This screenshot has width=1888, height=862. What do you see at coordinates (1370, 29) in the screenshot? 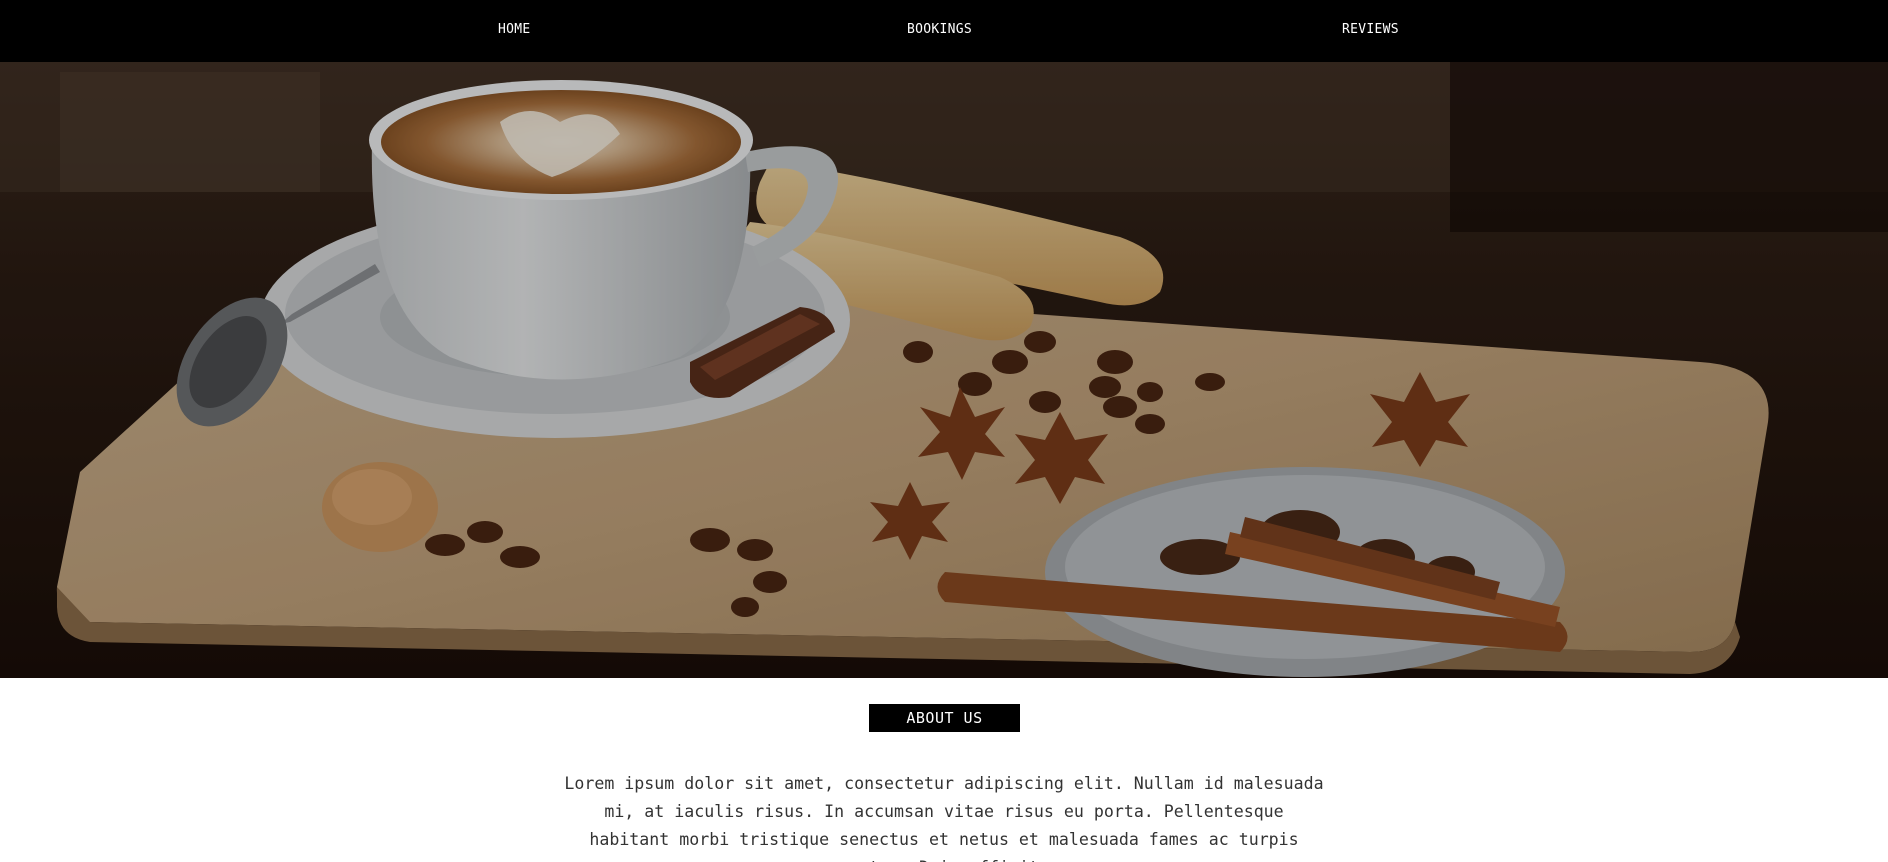
I see `nav-reviews-link: REVIEWS` at bounding box center [1370, 29].